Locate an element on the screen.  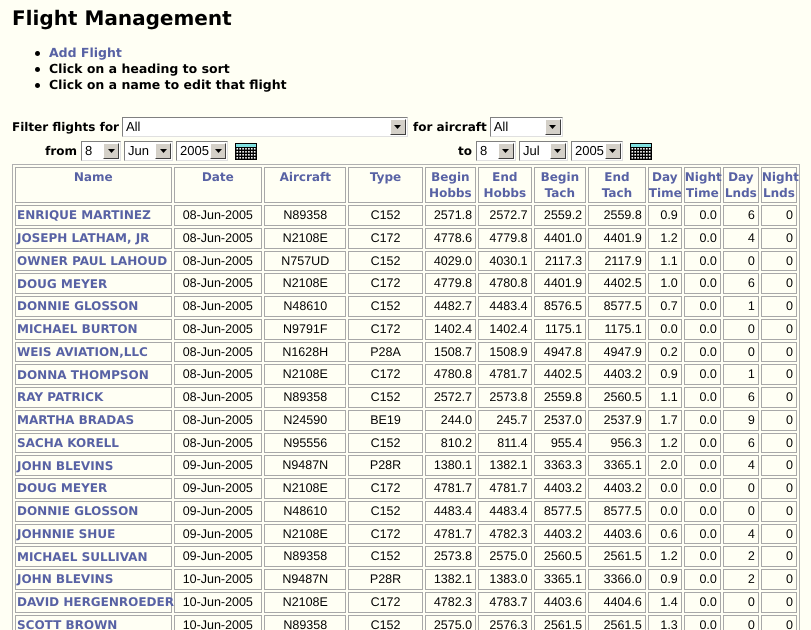
table-cell: 4402.5 is located at coordinates (560, 374).